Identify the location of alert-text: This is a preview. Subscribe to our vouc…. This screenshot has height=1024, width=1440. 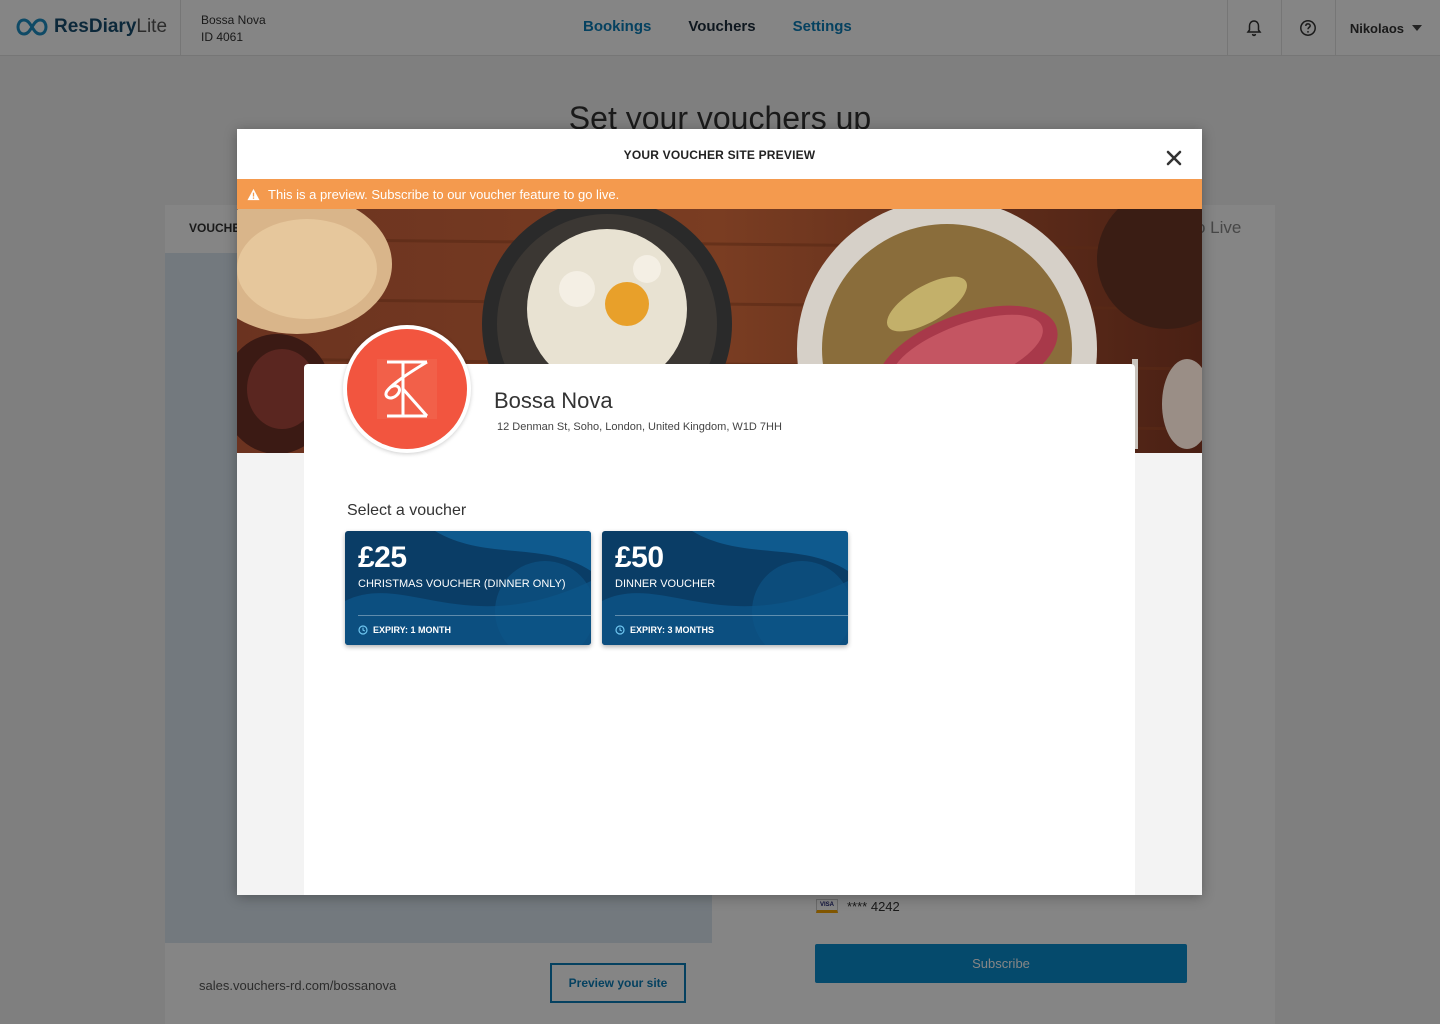
(444, 194).